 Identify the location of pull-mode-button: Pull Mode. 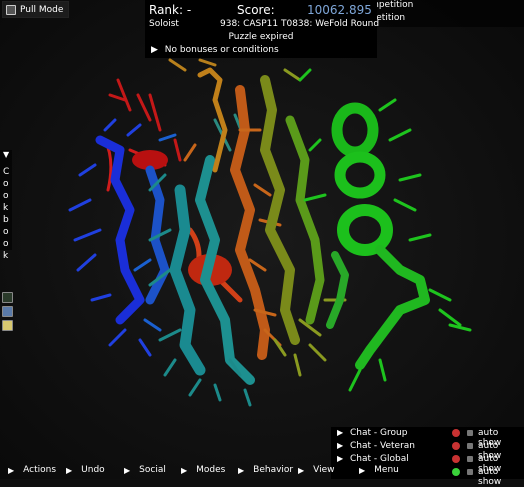
(36, 9).